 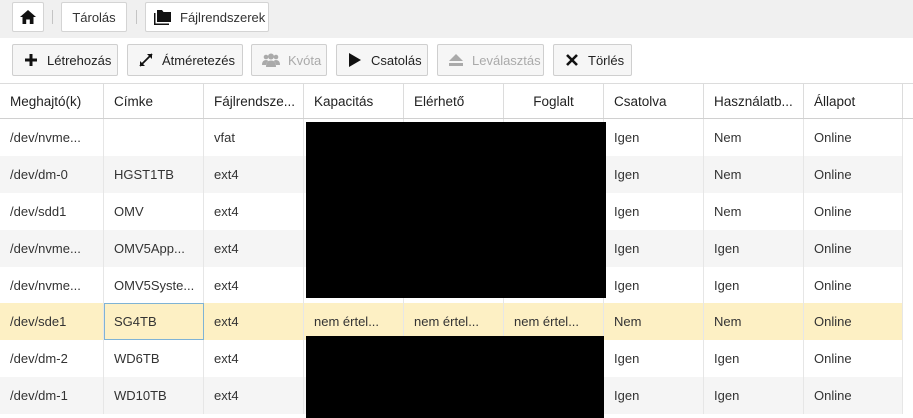 What do you see at coordinates (355, 60) in the screenshot?
I see `play-icon` at bounding box center [355, 60].